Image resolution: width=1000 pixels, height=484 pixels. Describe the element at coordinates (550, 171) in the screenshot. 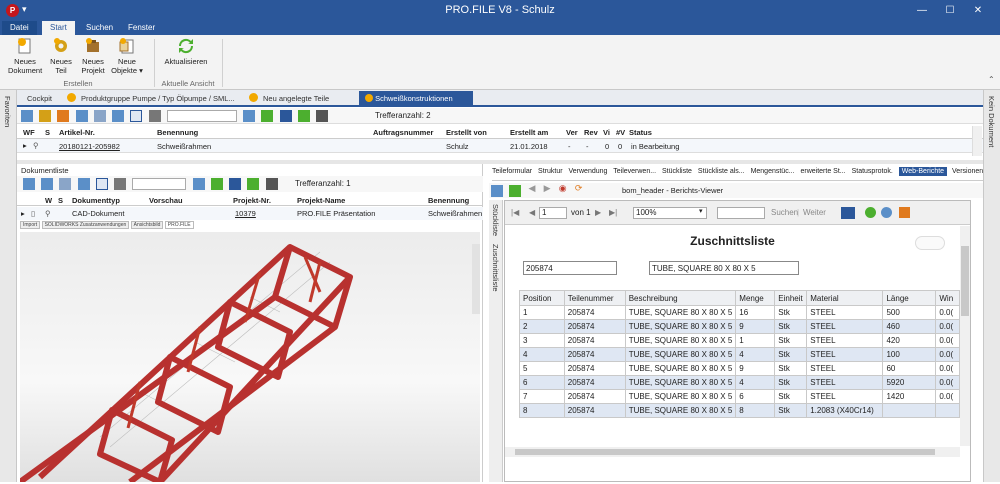

I see `tab-struktur: Struktur` at that location.